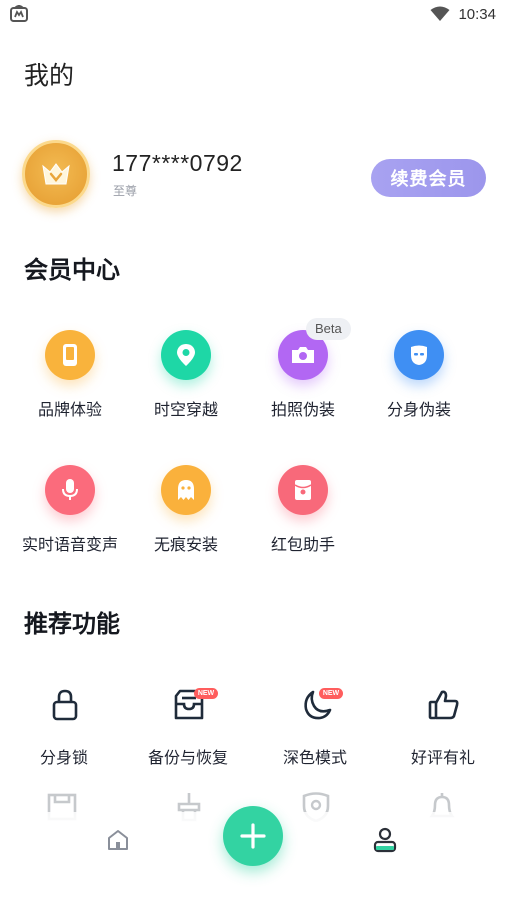 The image size is (506, 900). I want to click on home-icon, so click(118, 840).